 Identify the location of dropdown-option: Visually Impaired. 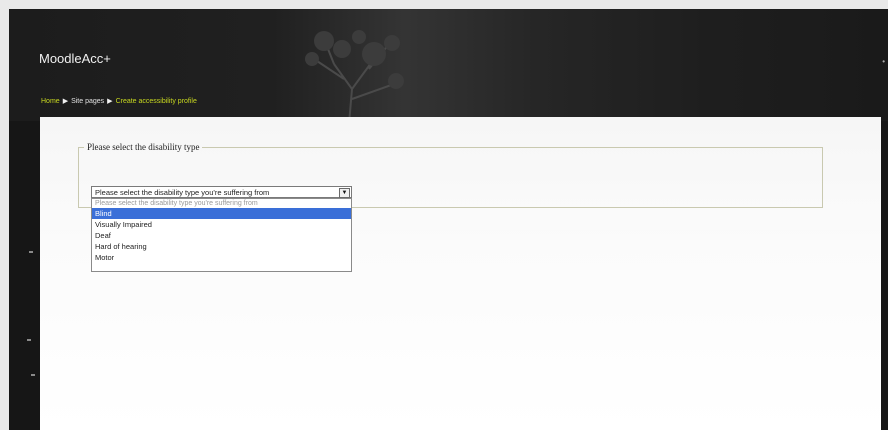
(221, 224).